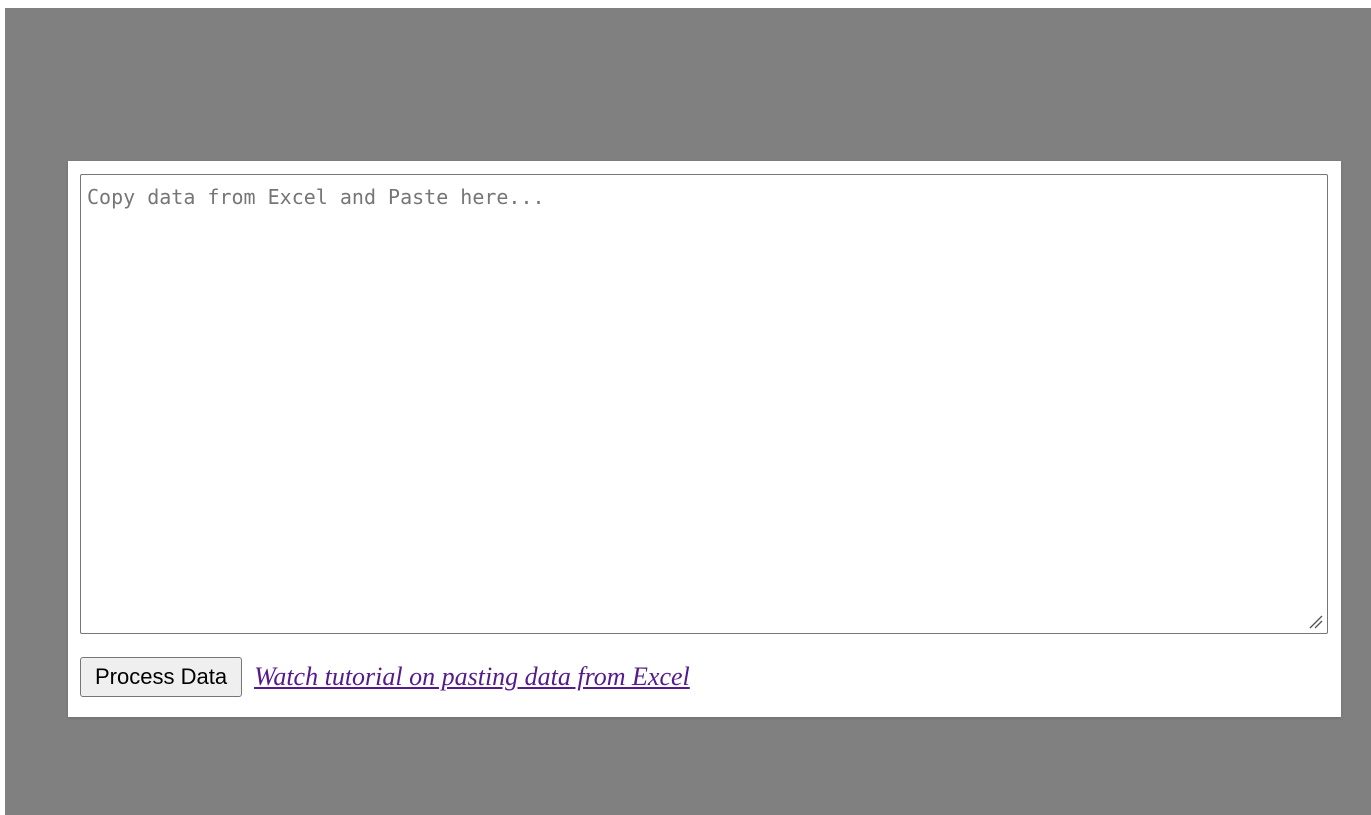  Describe the element at coordinates (1314, 620) in the screenshot. I see `resize-grip-icon` at that location.